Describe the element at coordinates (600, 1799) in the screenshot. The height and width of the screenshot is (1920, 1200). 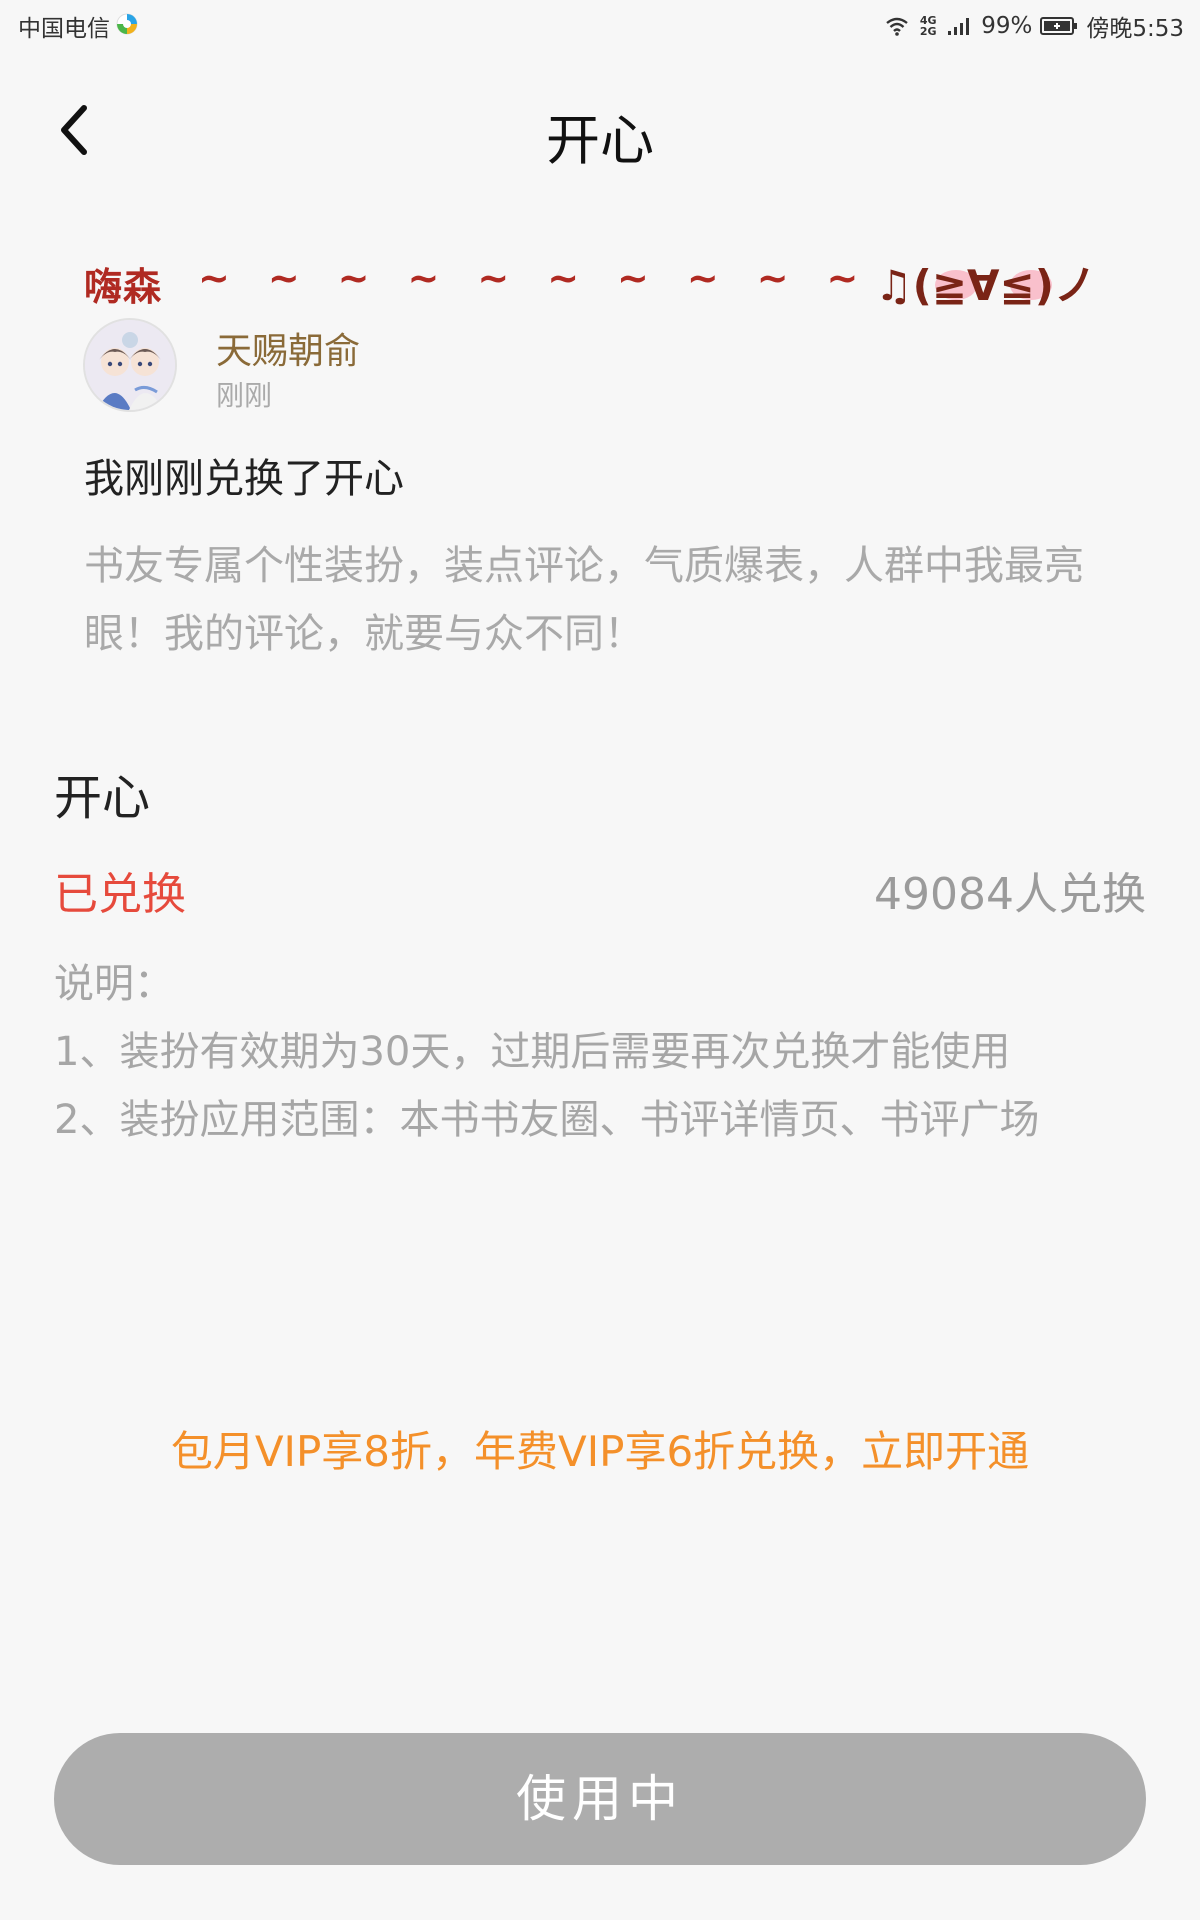
I see `in-use-button: 使用中` at that location.